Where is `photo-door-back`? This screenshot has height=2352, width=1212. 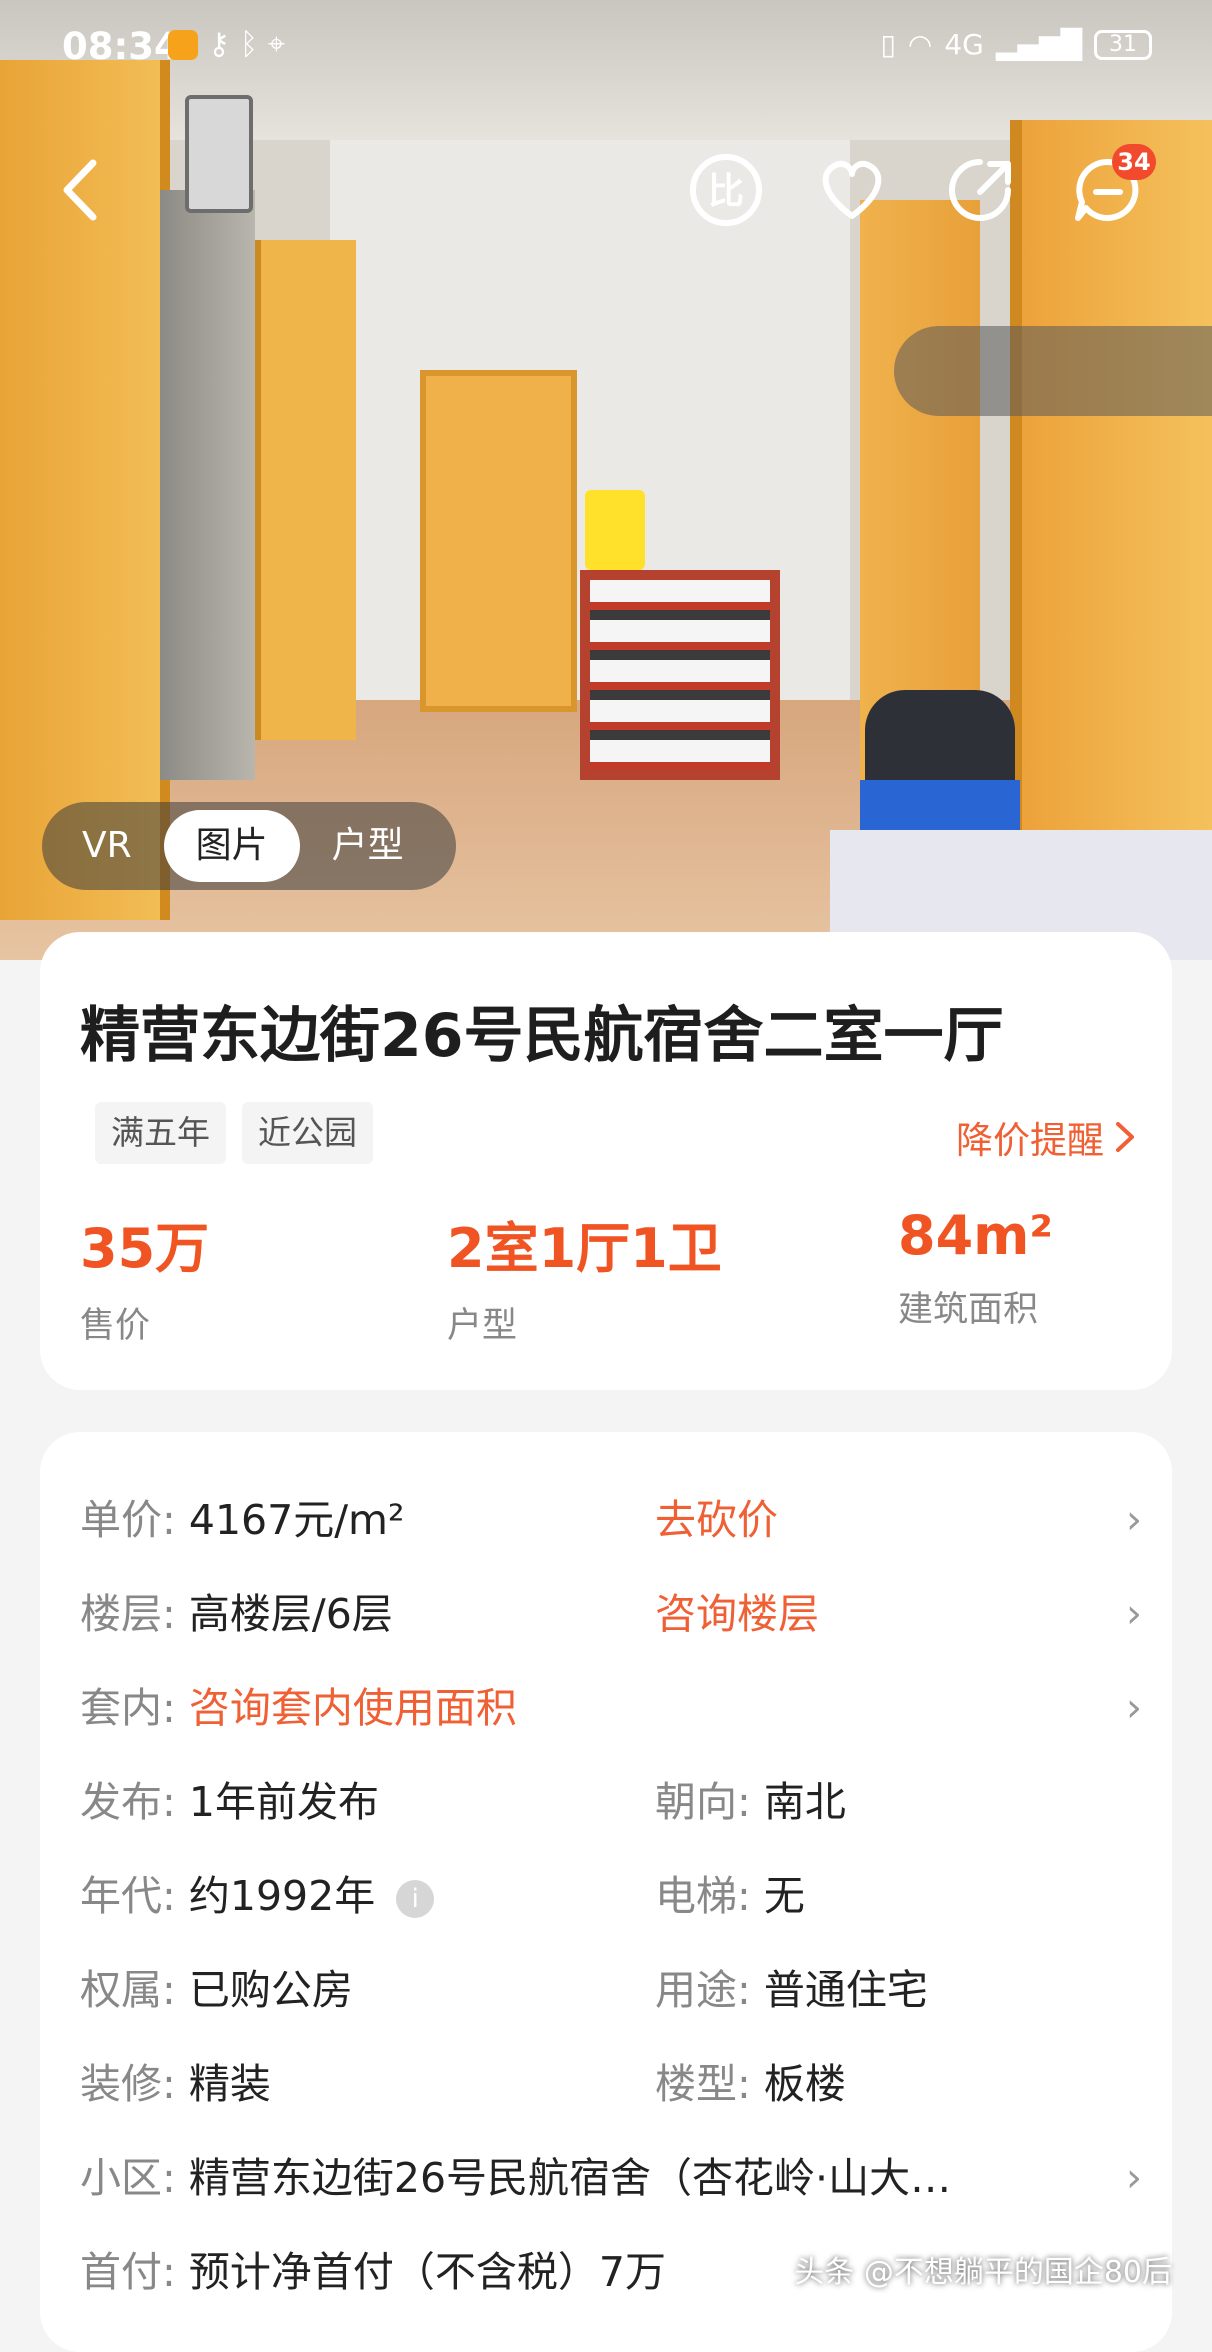
photo-door-back is located at coordinates (498, 541).